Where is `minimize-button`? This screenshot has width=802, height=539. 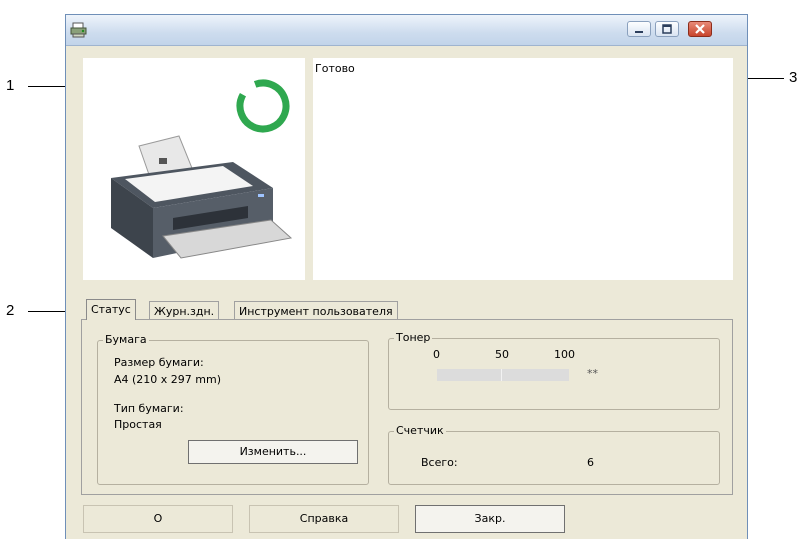 minimize-button is located at coordinates (639, 29).